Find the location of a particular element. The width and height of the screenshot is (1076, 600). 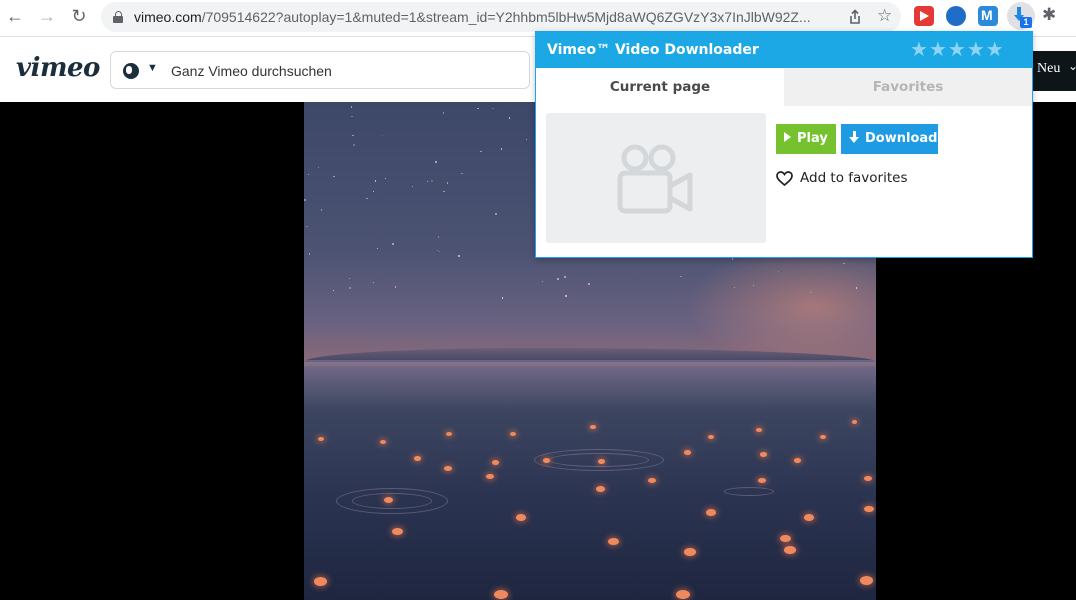

add-to-favorites: Add to favorites is located at coordinates (841, 178).